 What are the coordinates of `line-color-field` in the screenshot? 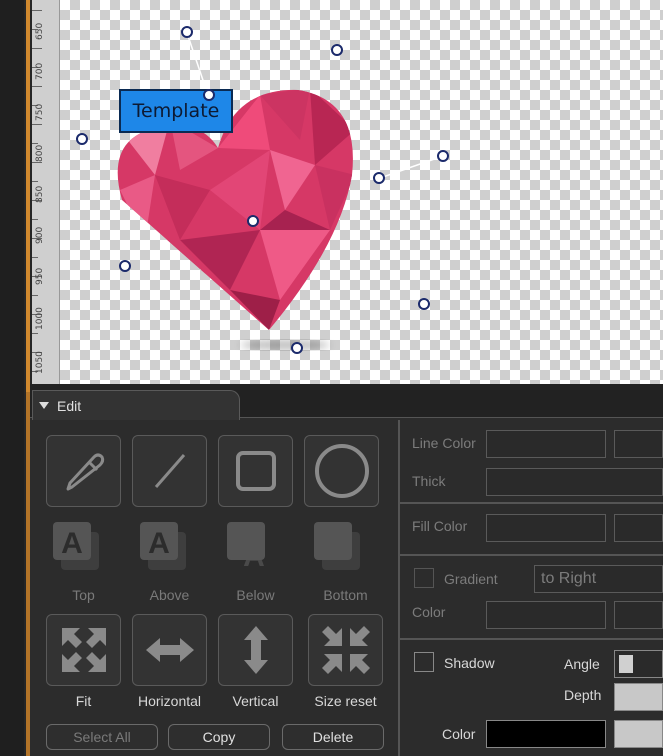 It's located at (546, 444).